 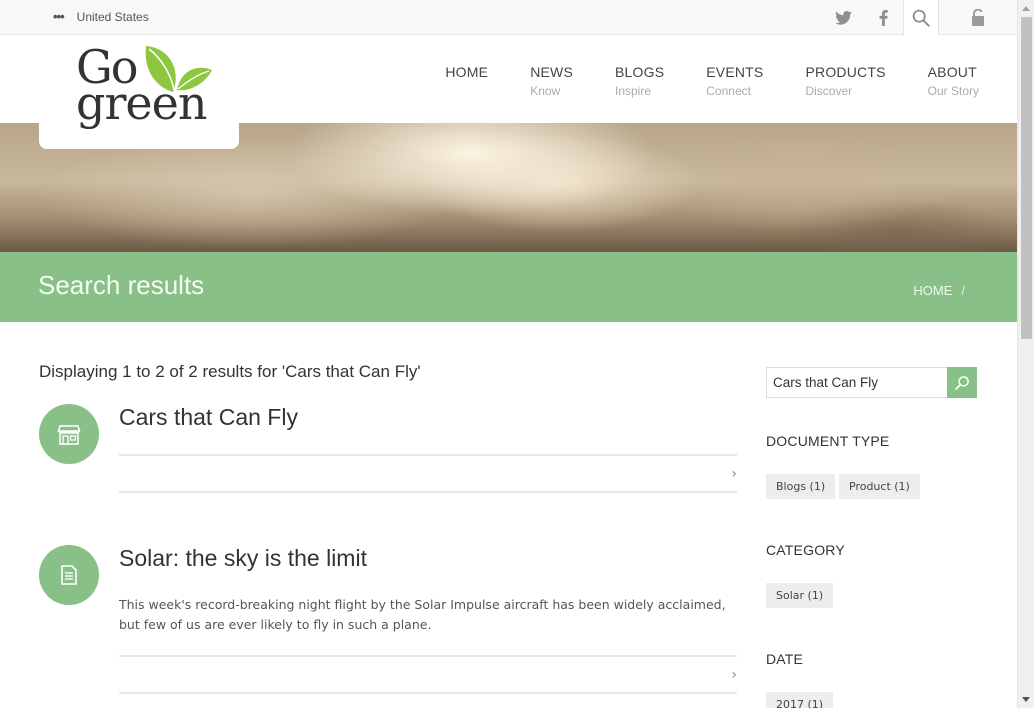 What do you see at coordinates (962, 81) in the screenshot?
I see `nav-about: ABOUT Our Story` at bounding box center [962, 81].